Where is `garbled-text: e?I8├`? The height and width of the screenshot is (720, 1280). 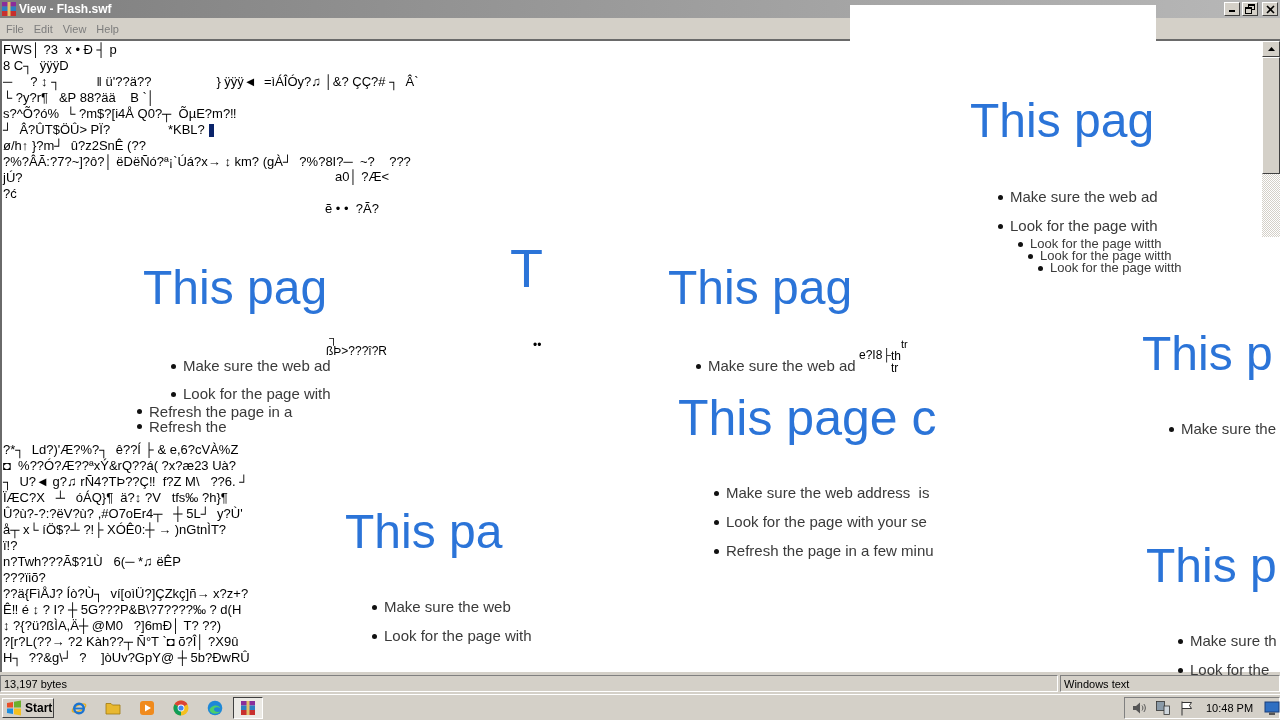
garbled-text: e?I8├ is located at coordinates (875, 355).